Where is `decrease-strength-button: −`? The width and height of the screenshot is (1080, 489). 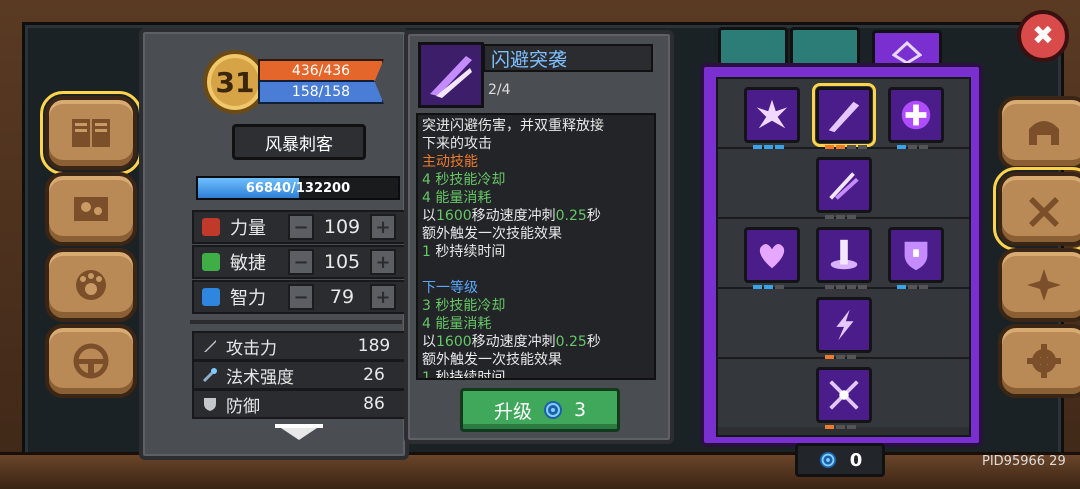
decrease-strength-button: − is located at coordinates (301, 227).